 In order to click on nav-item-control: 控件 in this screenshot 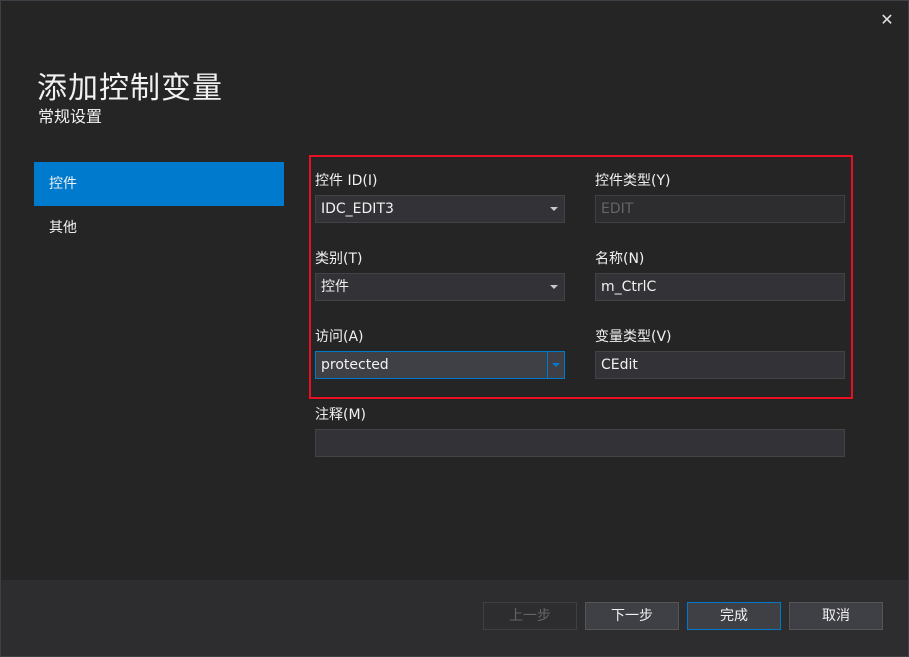, I will do `click(159, 184)`.